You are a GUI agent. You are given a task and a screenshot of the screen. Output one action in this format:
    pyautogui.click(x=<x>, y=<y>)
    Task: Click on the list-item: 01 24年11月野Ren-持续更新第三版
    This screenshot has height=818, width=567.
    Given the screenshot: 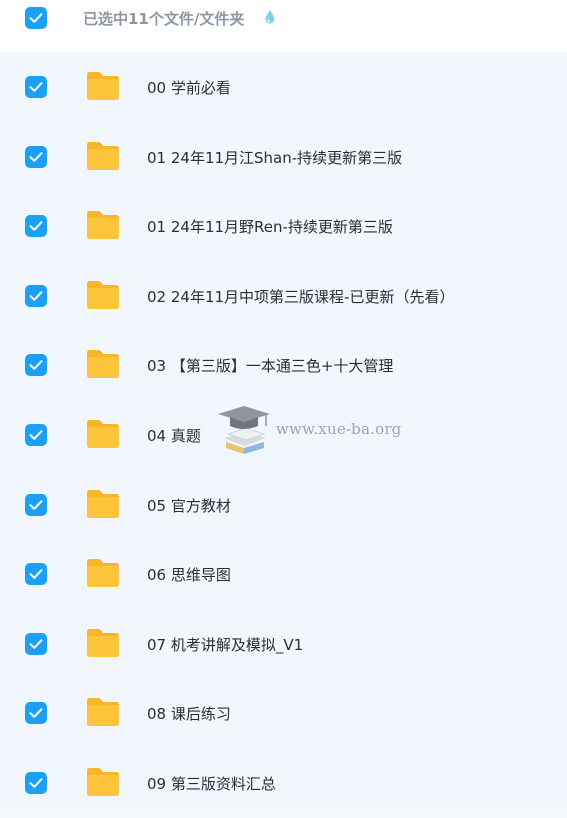 What is the action you would take?
    pyautogui.click(x=283, y=226)
    